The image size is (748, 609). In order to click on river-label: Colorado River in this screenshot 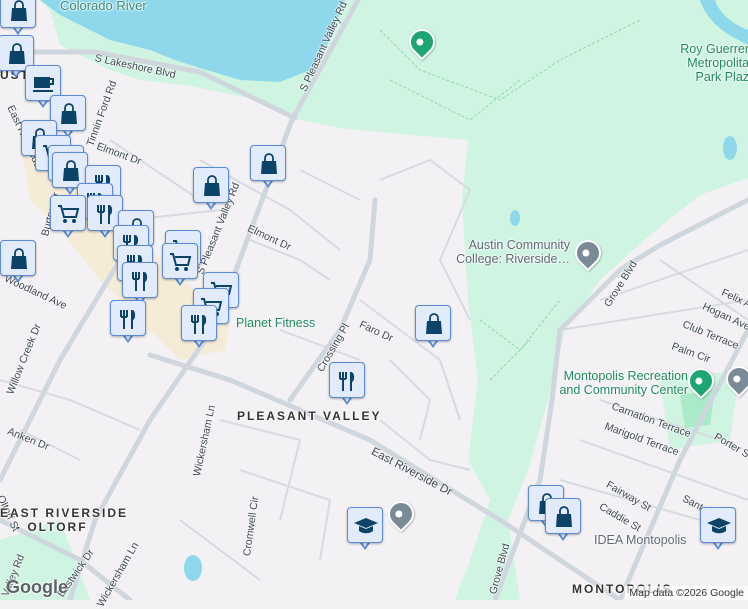, I will do `click(103, 6)`.